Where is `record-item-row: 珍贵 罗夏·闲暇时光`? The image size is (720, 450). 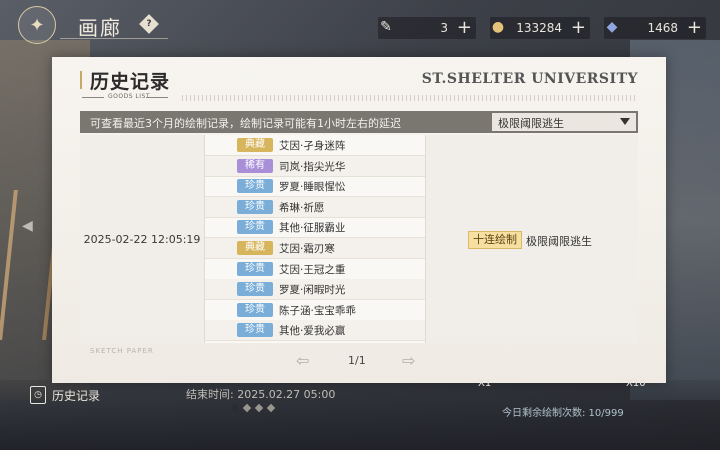 record-item-row: 珍贵 罗夏·闲暇时光 is located at coordinates (315, 290).